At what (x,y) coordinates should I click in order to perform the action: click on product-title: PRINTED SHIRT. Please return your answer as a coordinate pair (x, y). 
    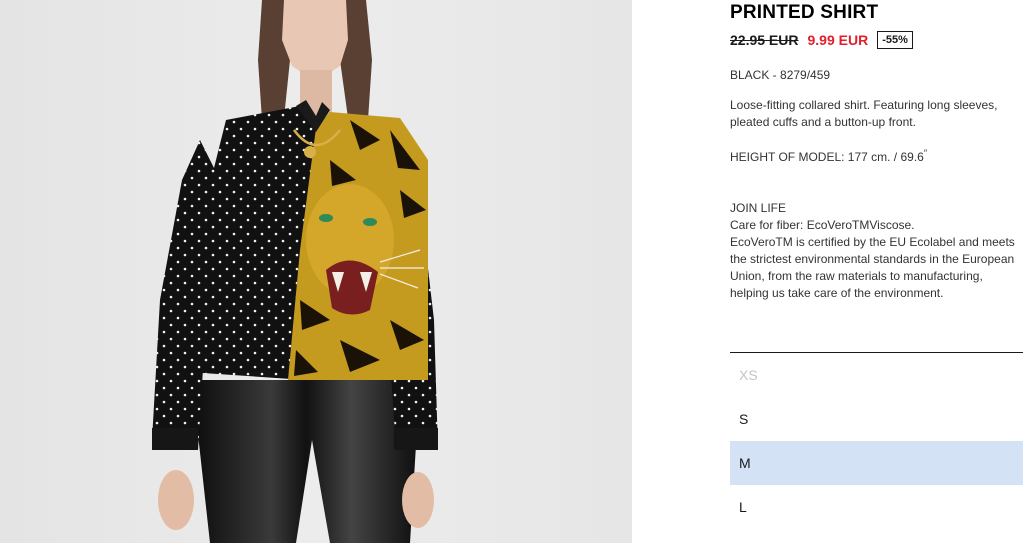
    Looking at the image, I should click on (804, 12).